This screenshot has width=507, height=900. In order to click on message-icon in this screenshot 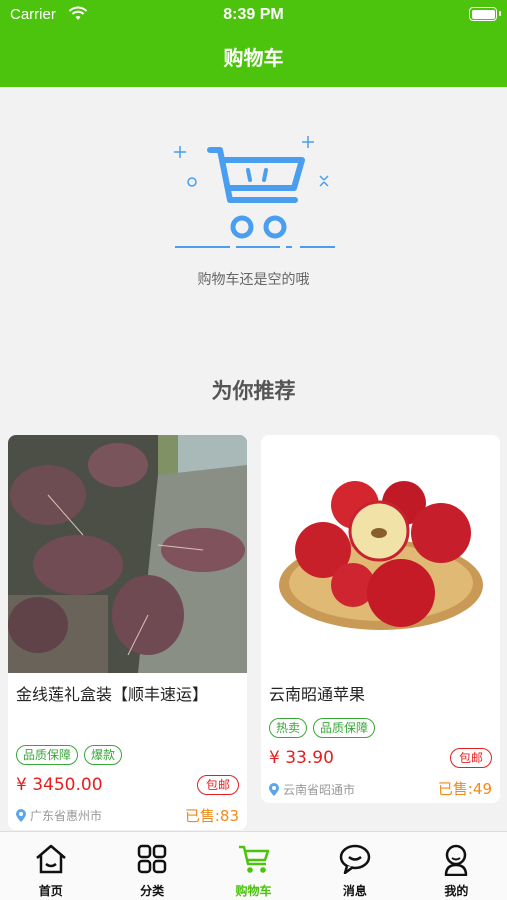, I will do `click(355, 859)`.